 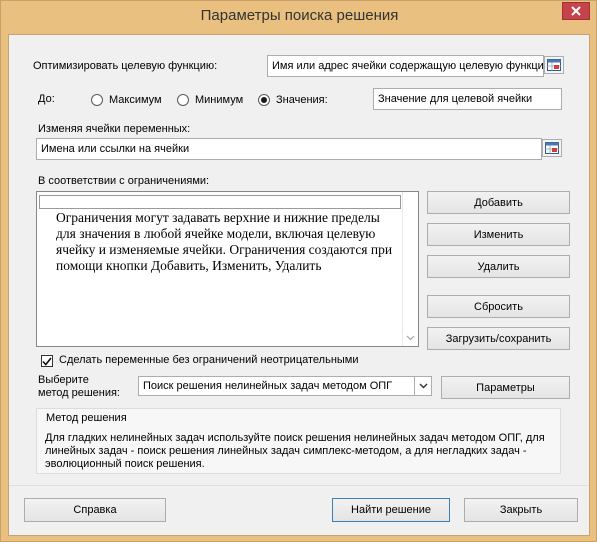 I want to click on reset-button: Сбросить, so click(x=498, y=306).